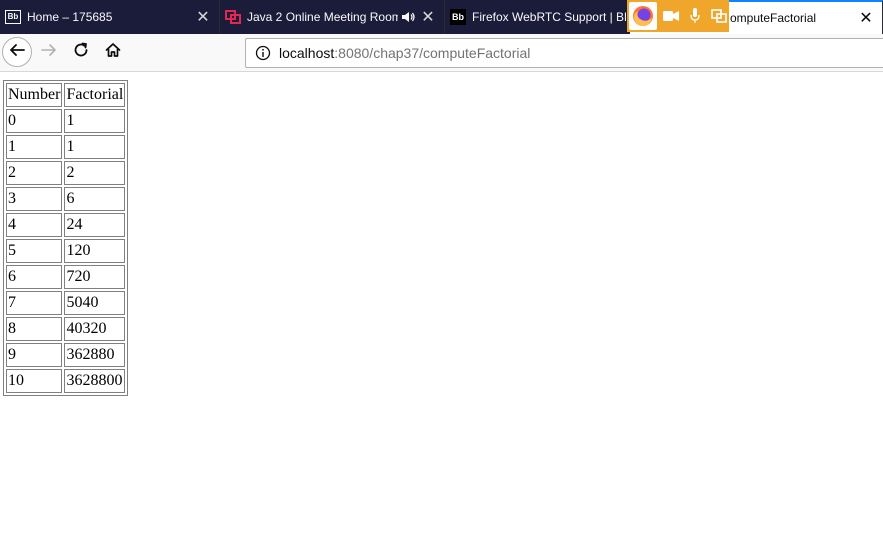 The image size is (883, 534). I want to click on table-row: 5 120, so click(66, 251).